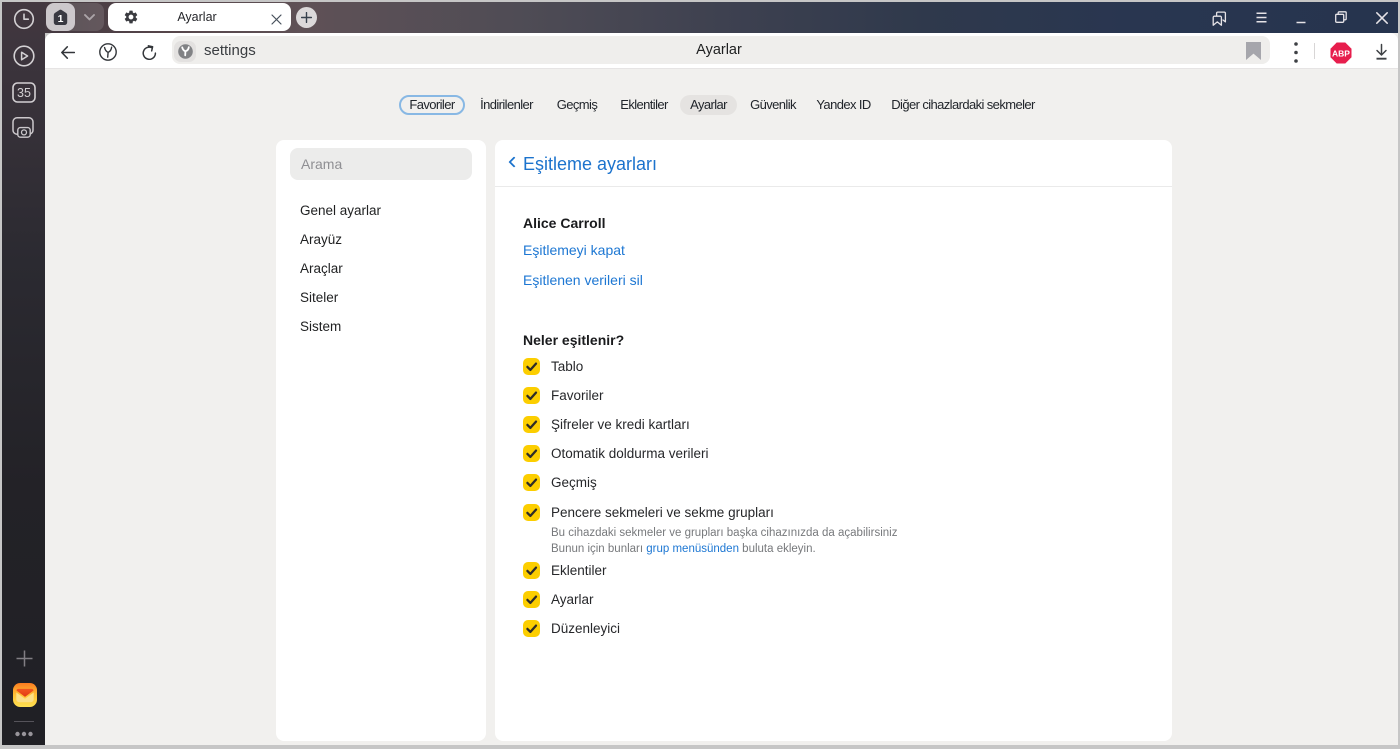 The width and height of the screenshot is (1400, 749). What do you see at coordinates (1341, 53) in the screenshot?
I see `svg-text: ABP` at bounding box center [1341, 53].